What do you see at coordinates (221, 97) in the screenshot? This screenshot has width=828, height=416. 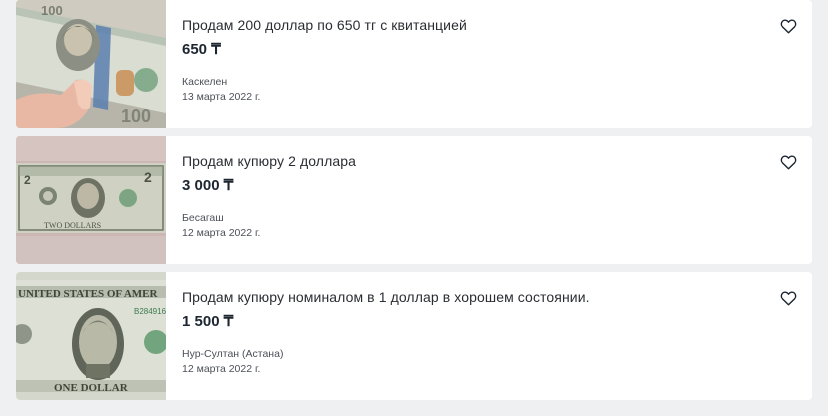 I see `listing-date: 13 марта 2022 г.` at bounding box center [221, 97].